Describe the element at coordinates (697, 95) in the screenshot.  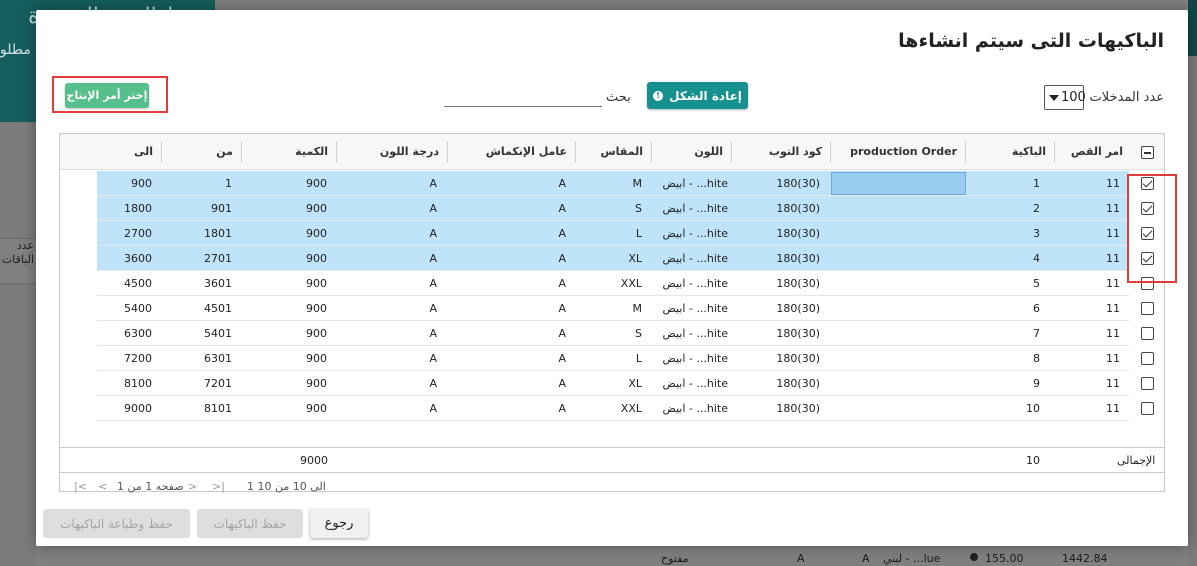
I see `reset-layout-button: إعادة الشكل !` at that location.